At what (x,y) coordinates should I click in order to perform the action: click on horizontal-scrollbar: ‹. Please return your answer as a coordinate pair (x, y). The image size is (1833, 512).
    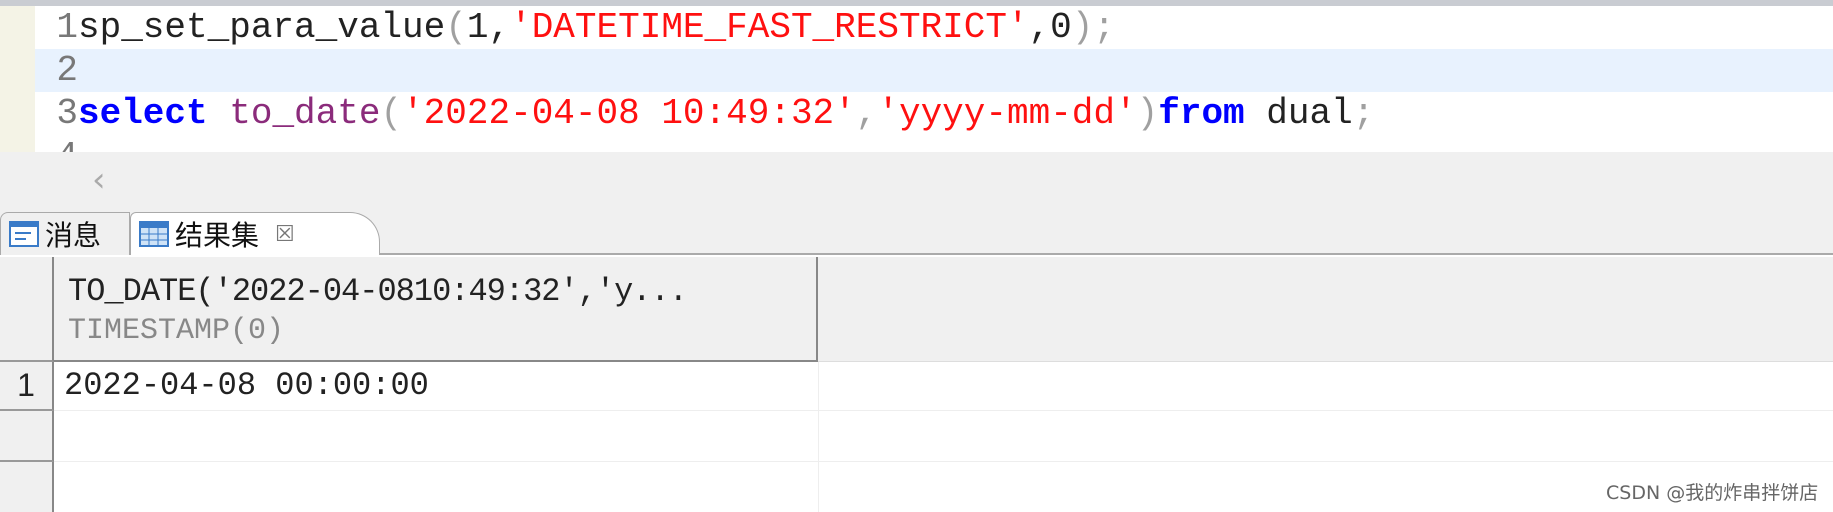
    Looking at the image, I should click on (916, 180).